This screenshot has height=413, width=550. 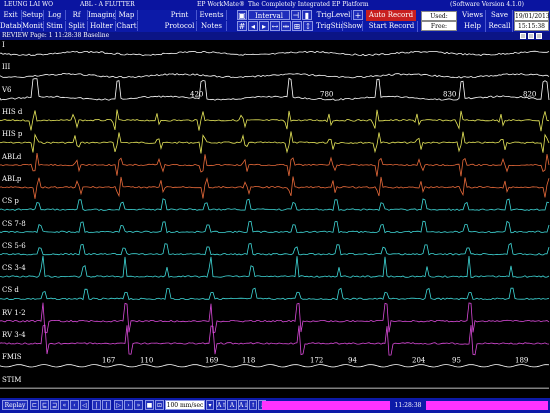 What do you see at coordinates (146, 360) in the screenshot?
I see `fmis-interval-label: 110` at bounding box center [146, 360].